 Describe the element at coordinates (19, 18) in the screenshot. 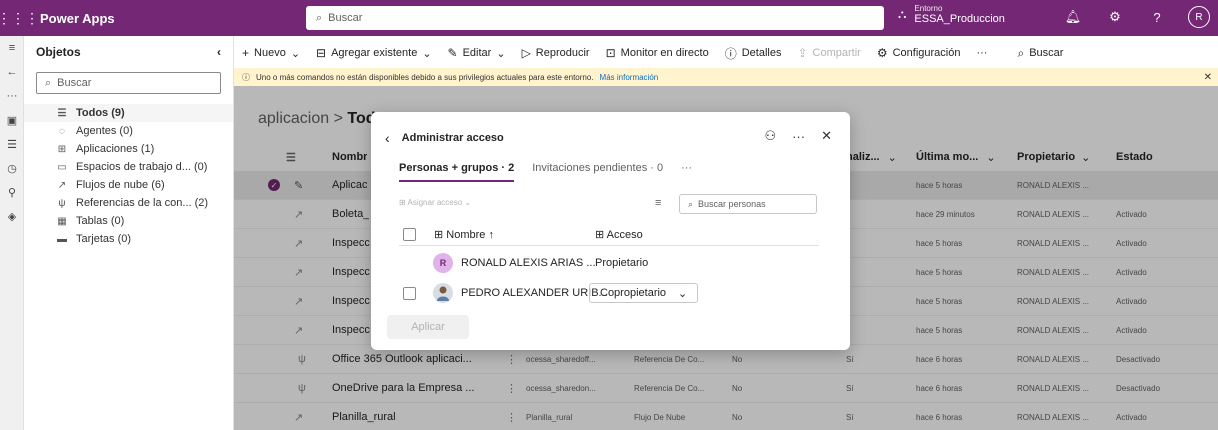

I see `app-launcher-icon: ⋮⋮⋮` at that location.